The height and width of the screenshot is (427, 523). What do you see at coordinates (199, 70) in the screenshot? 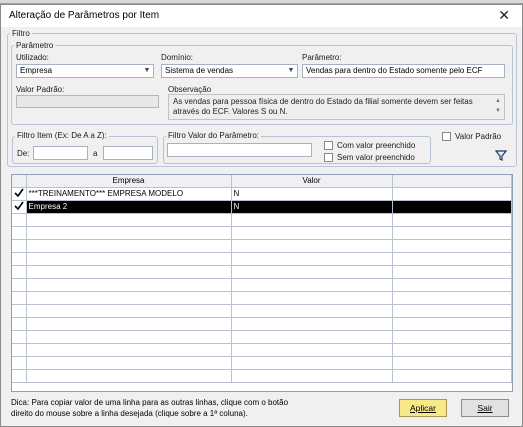
I see `dominio-value: Sistema de vendas` at bounding box center [199, 70].